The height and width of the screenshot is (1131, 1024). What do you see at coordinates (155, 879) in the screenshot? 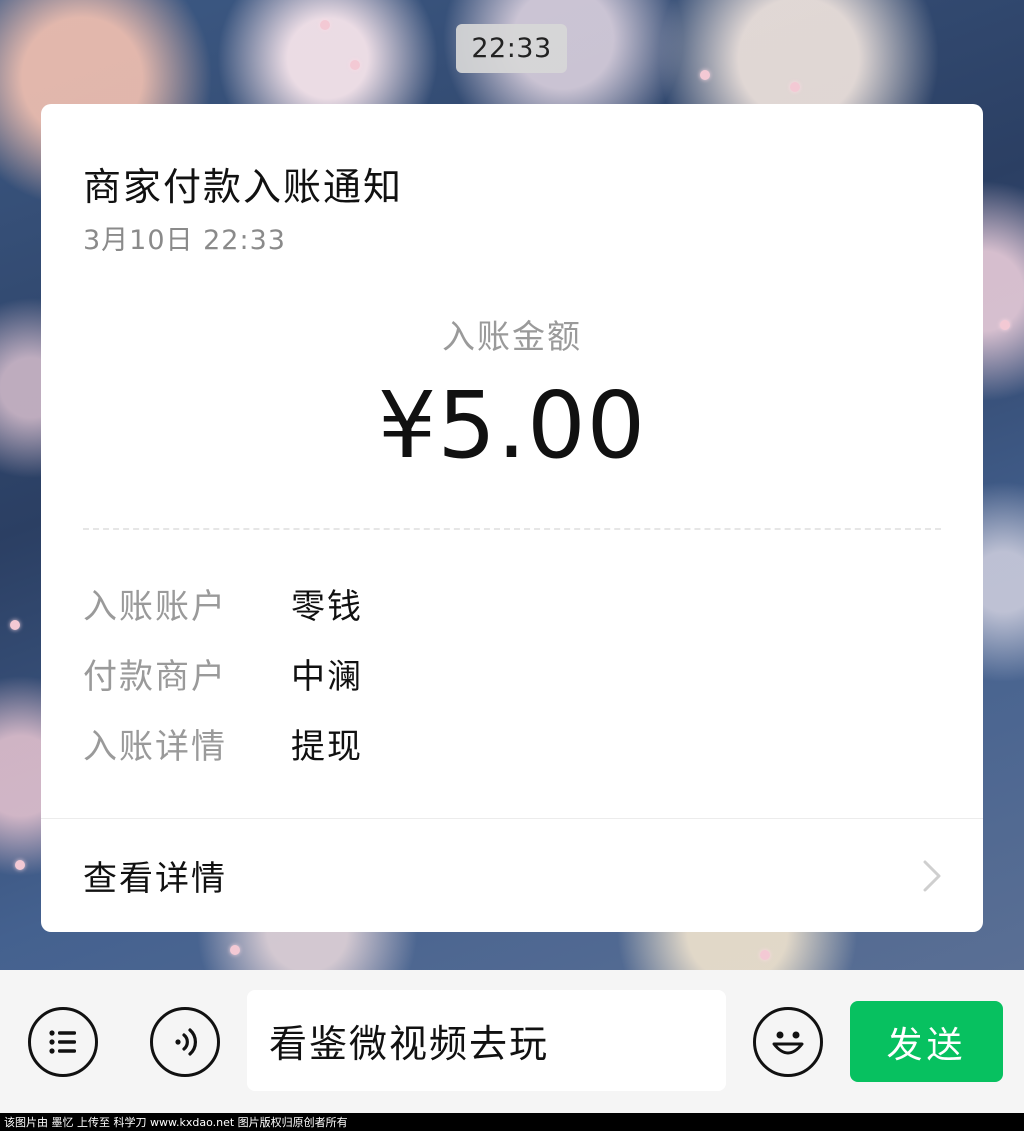
I see `view-details-label: 查看详情` at bounding box center [155, 879].